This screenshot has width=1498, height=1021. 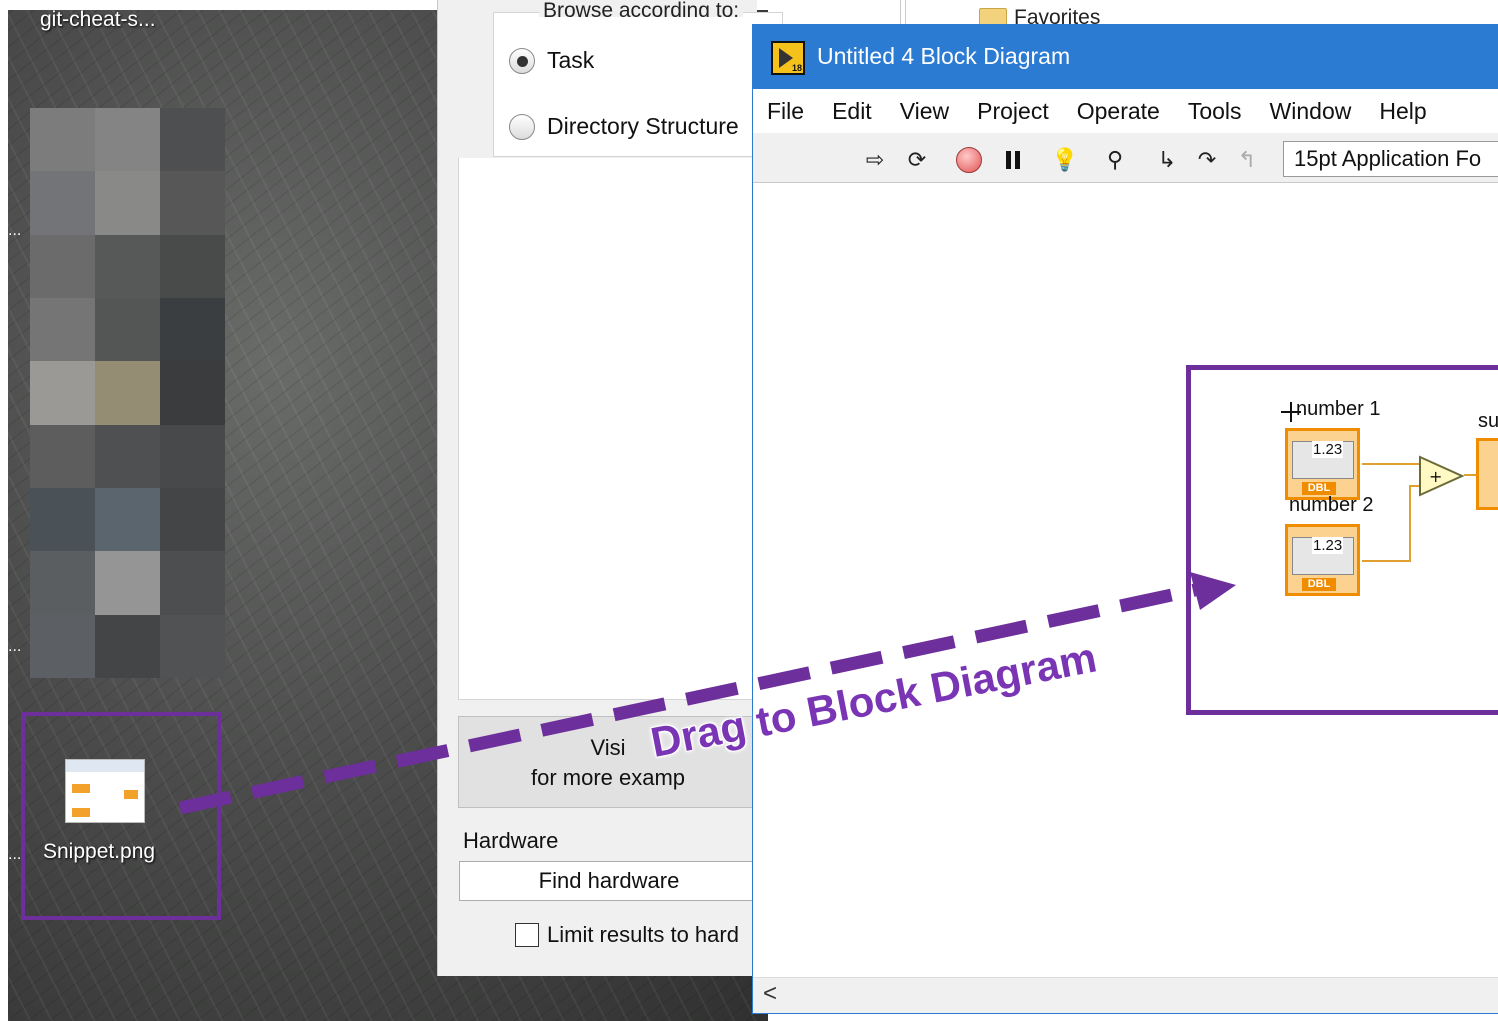 I want to click on crosshair-cursor-icon, so click(x=1291, y=412).